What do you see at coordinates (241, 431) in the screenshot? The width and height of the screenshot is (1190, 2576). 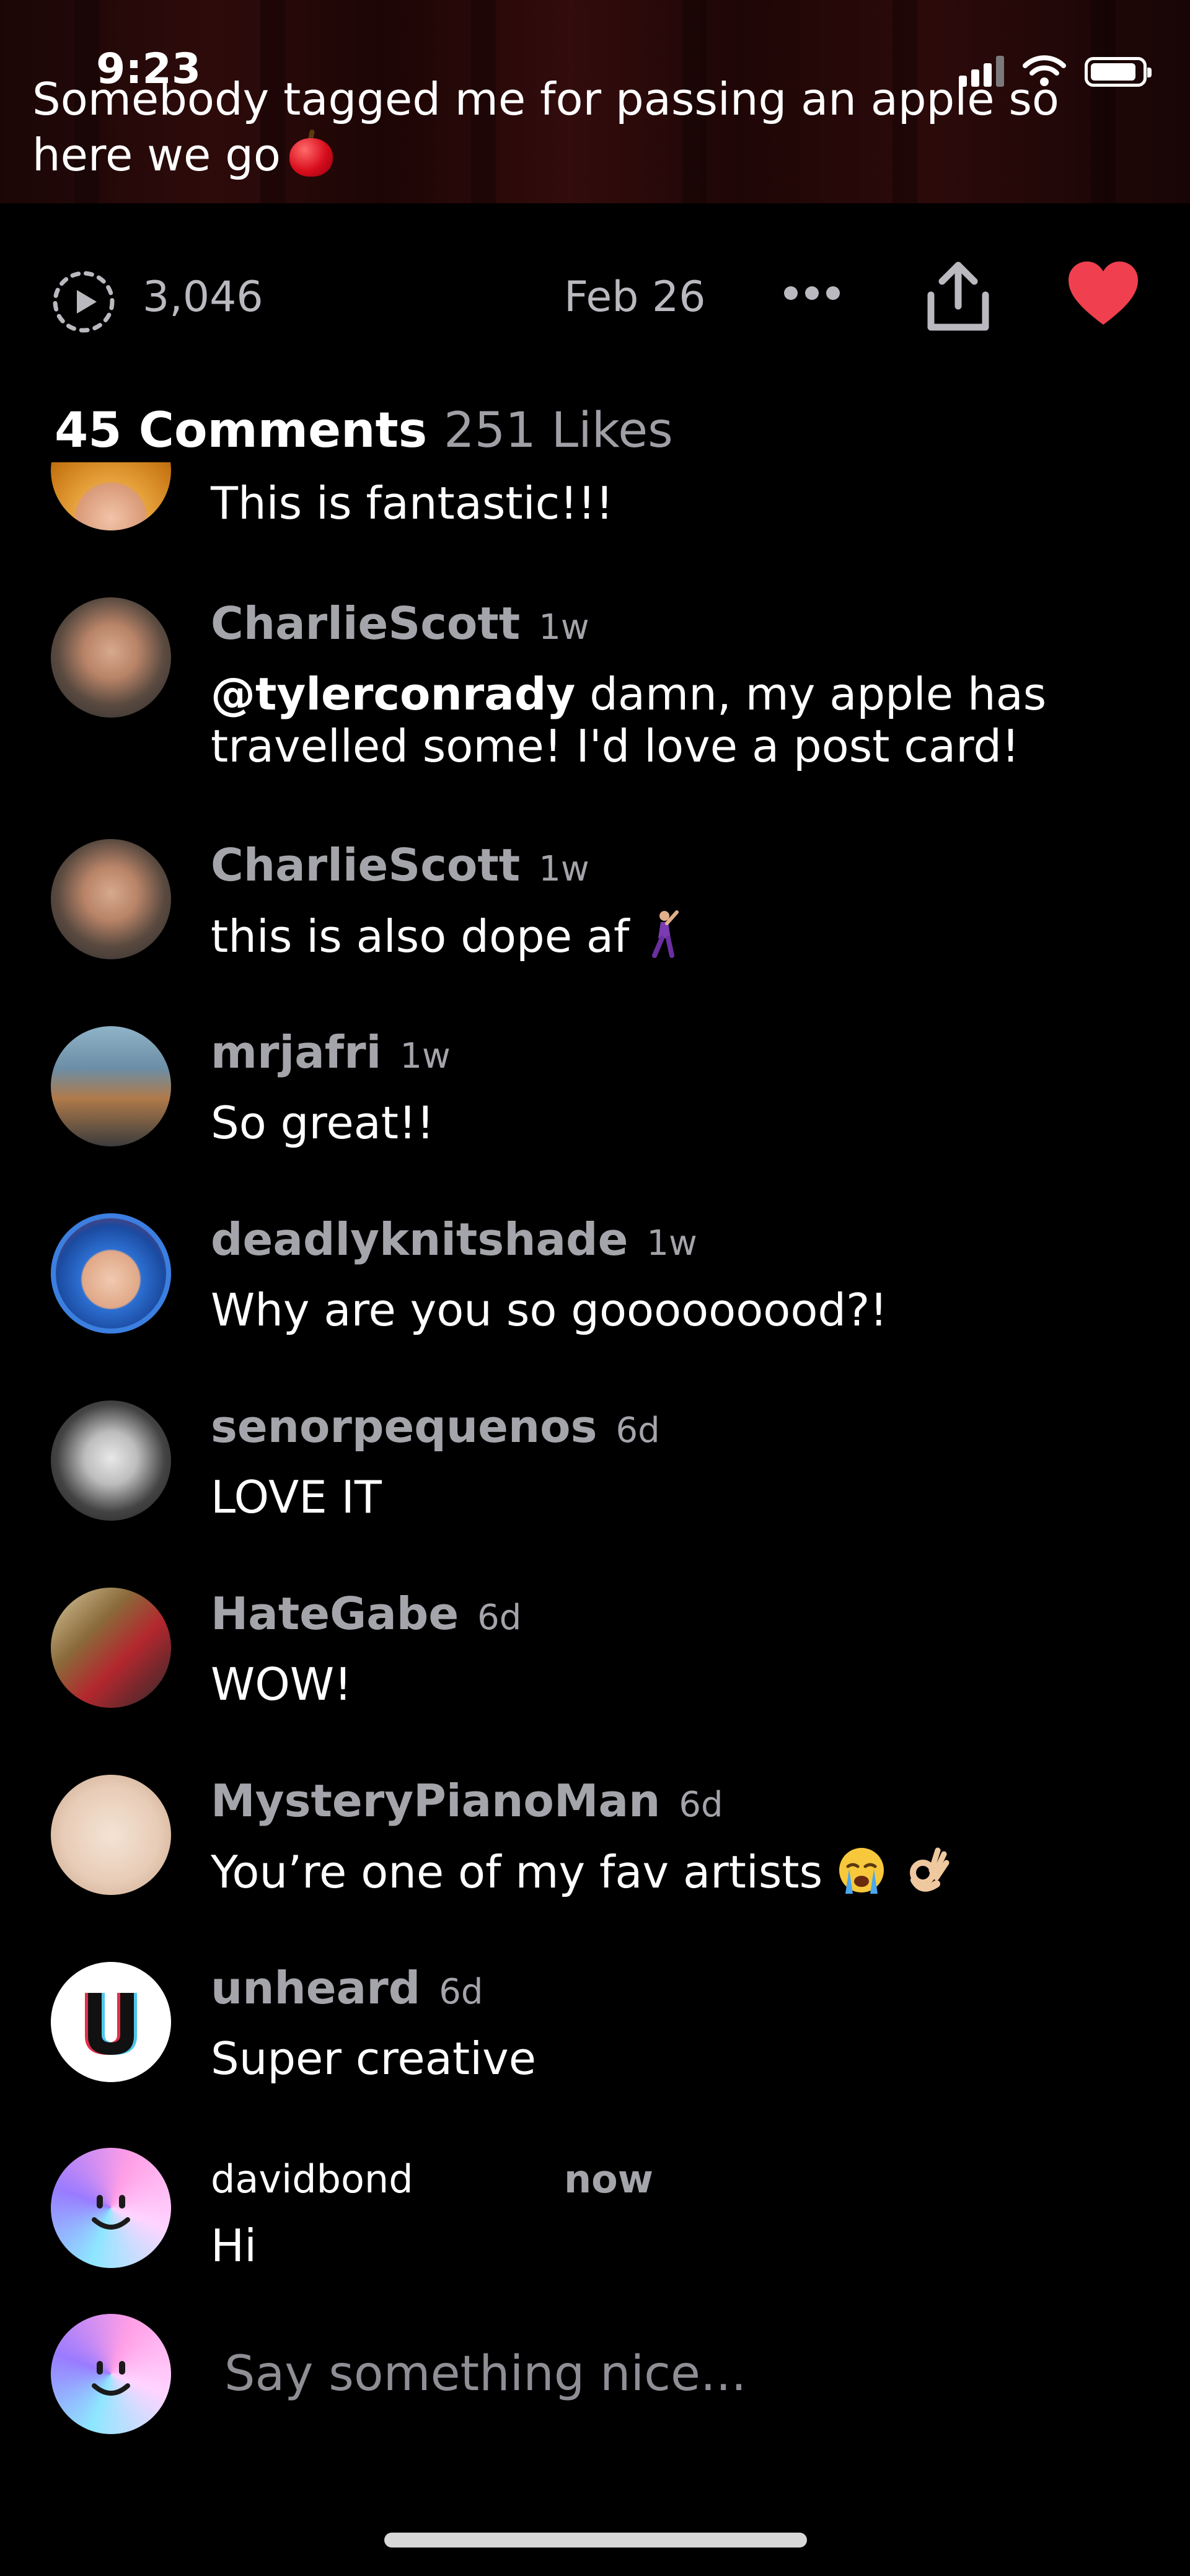 I see `tab-comments: 45 Comments` at bounding box center [241, 431].